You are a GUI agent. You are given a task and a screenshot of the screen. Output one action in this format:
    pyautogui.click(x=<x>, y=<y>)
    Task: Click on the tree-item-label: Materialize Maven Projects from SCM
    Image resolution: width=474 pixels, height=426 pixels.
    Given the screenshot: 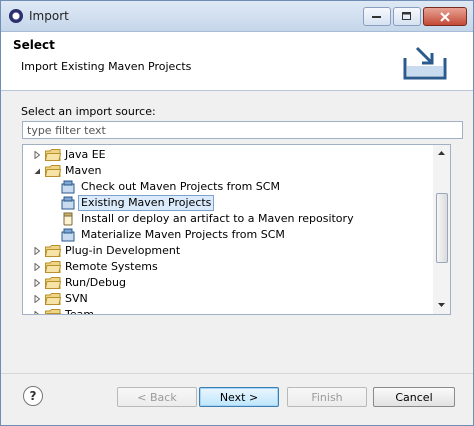 What is the action you would take?
    pyautogui.click(x=183, y=234)
    